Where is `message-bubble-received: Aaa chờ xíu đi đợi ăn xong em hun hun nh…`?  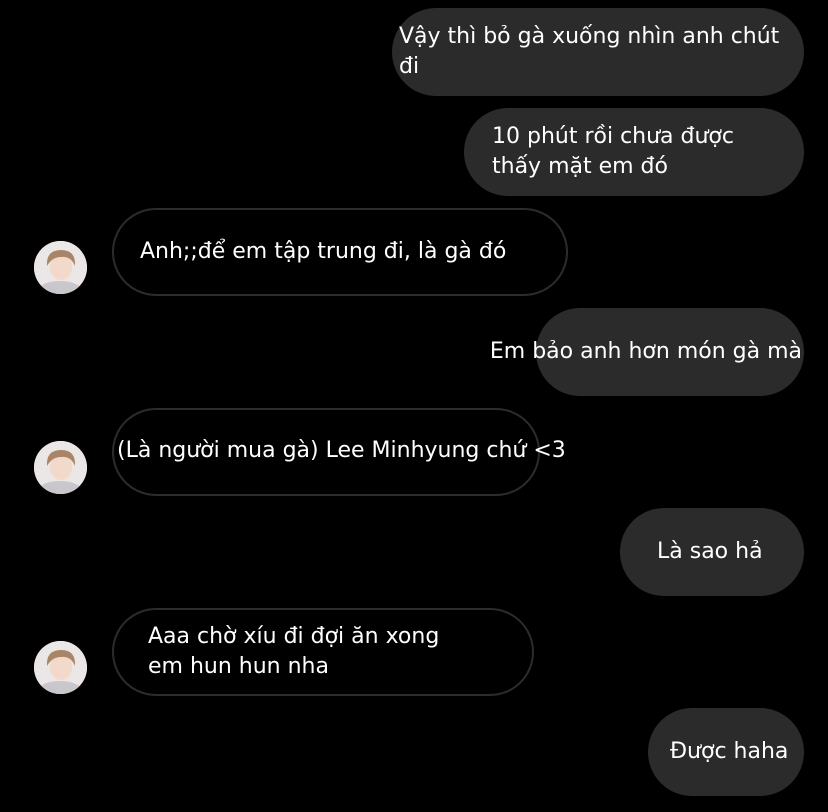 message-bubble-received: Aaa chờ xíu đi đợi ăn xong em hun hun nh… is located at coordinates (323, 652).